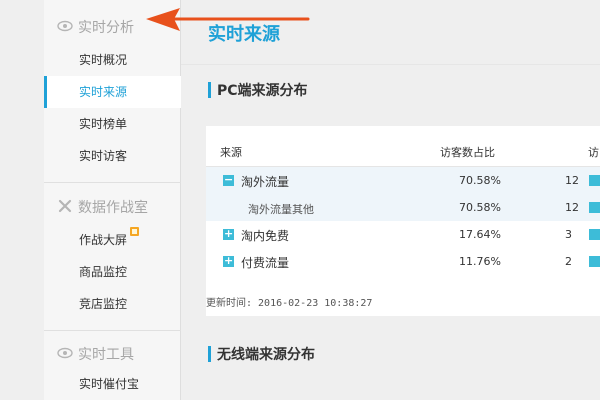  What do you see at coordinates (231, 152) in the screenshot?
I see `column-header-source: 来源` at bounding box center [231, 152].